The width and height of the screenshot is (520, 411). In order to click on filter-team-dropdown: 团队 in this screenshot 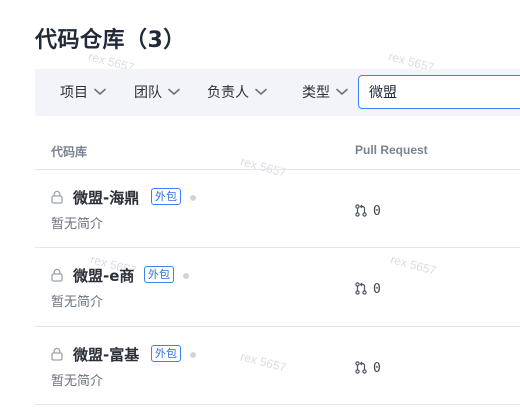, I will do `click(157, 92)`.